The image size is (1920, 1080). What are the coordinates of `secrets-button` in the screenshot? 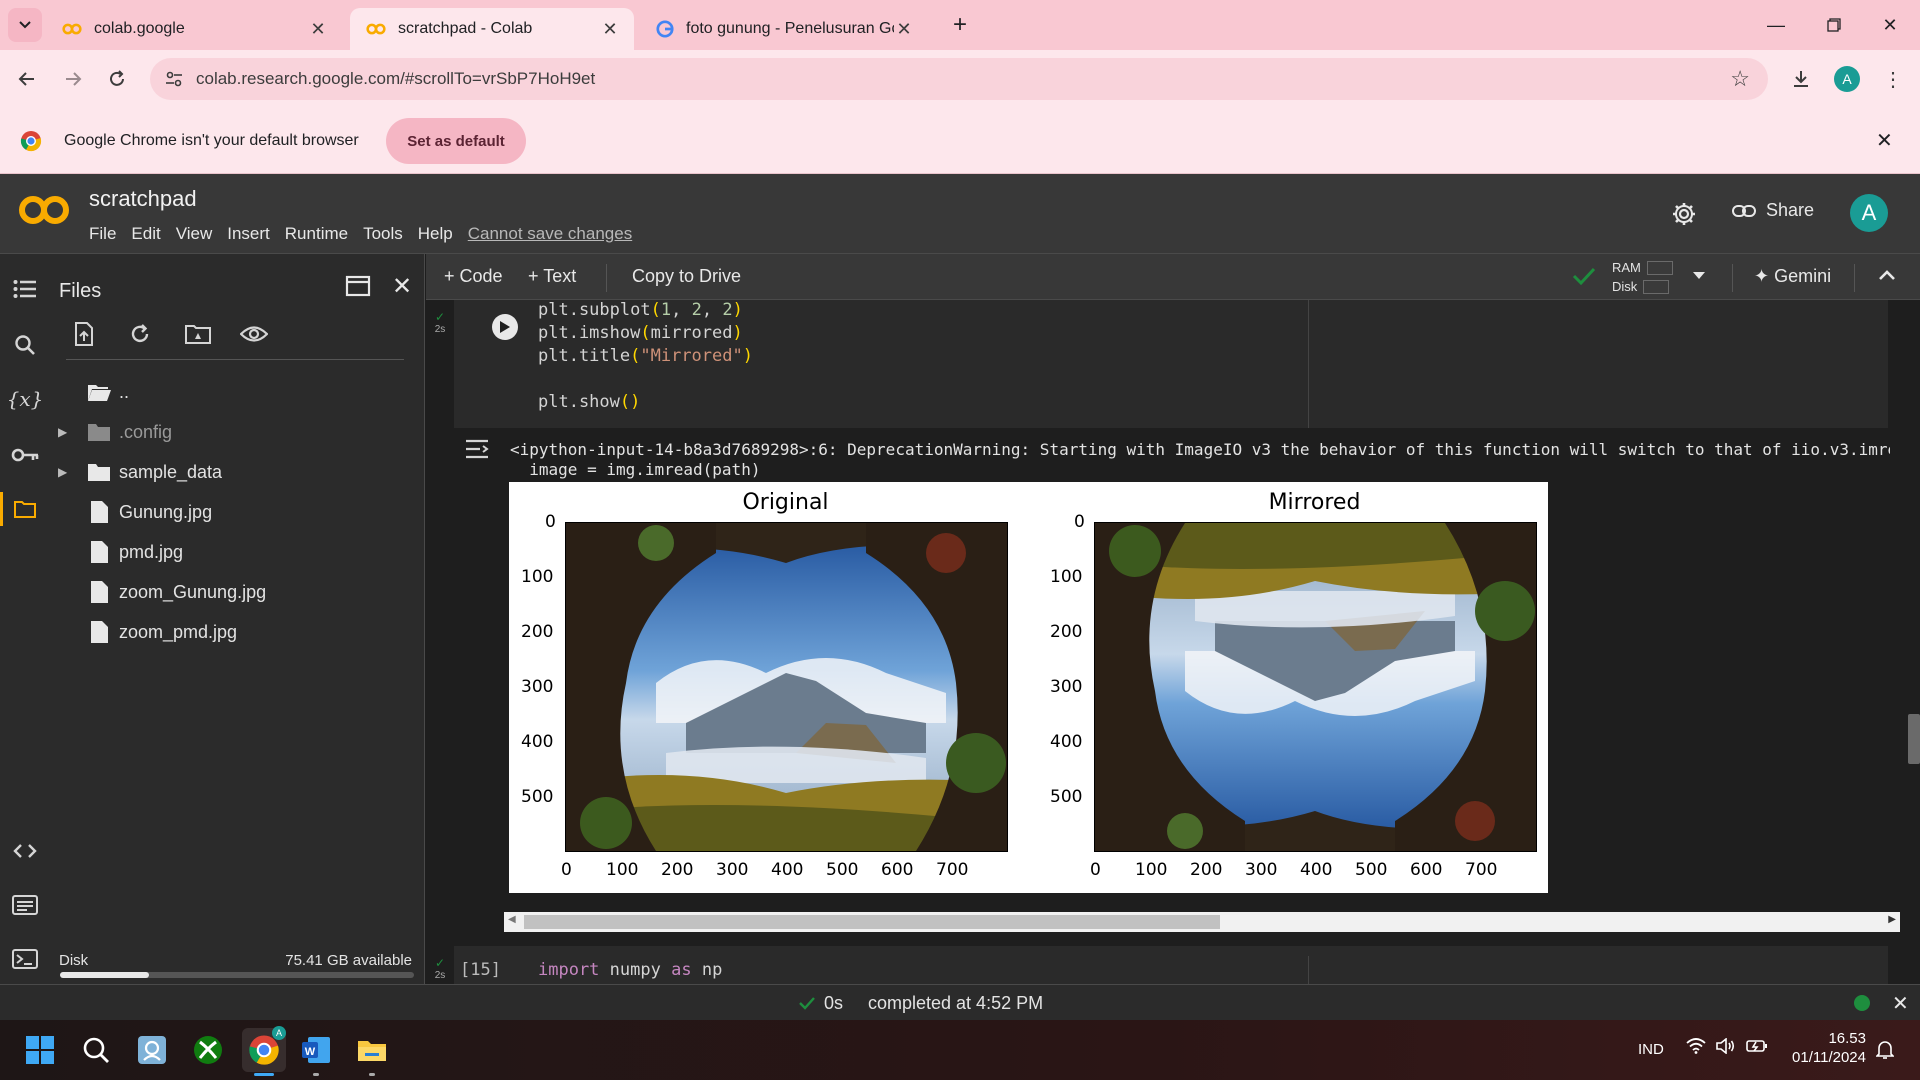 It's located at (25, 455).